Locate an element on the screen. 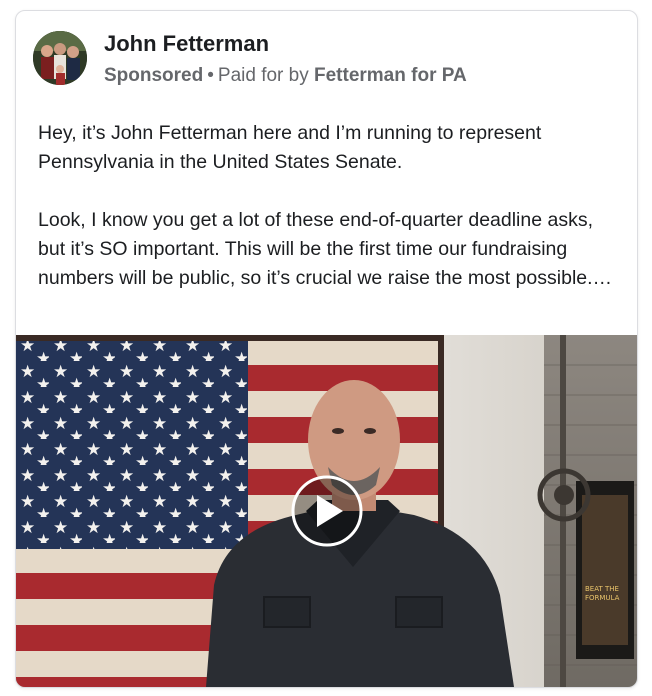 Image resolution: width=652 pixels, height=696 pixels. author-avatar is located at coordinates (60, 58).